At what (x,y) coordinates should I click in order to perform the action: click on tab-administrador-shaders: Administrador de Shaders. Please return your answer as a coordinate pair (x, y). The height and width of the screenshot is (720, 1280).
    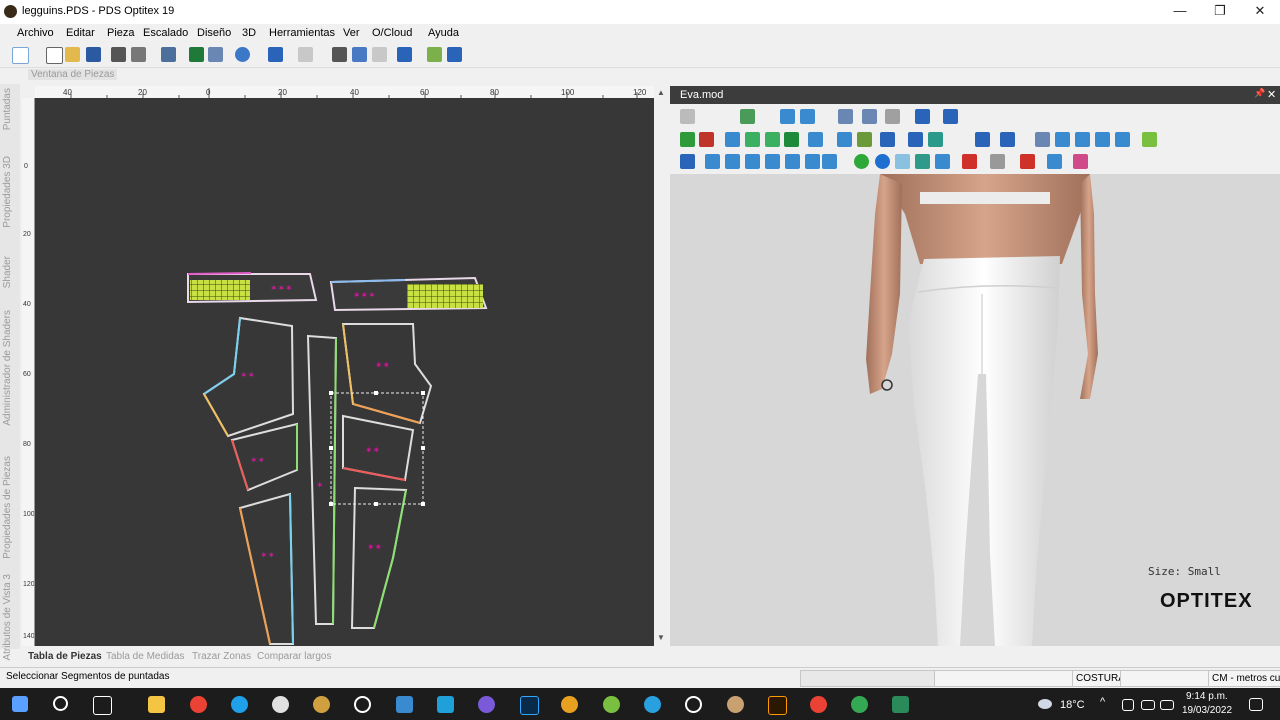
    Looking at the image, I should click on (7, 368).